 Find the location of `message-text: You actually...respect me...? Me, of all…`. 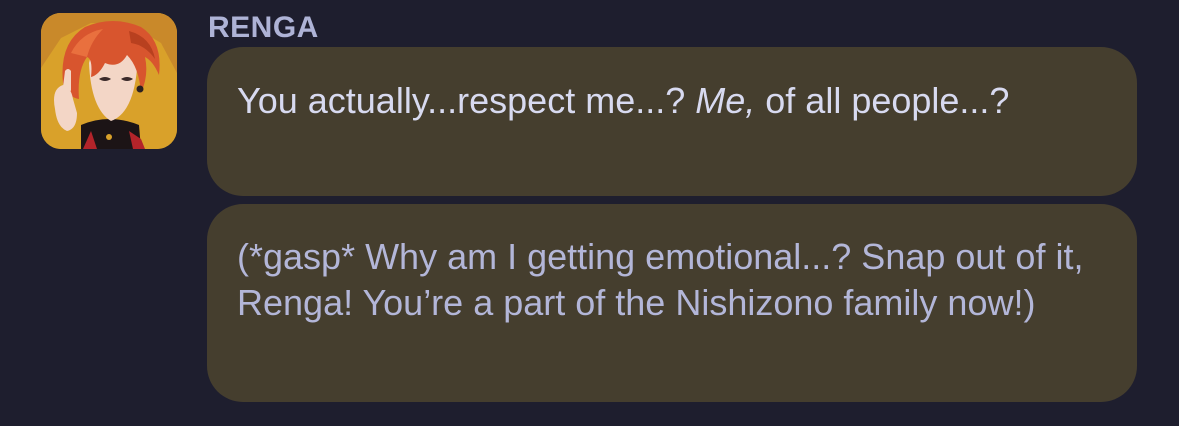

message-text: You actually...respect me...? Me, of all… is located at coordinates (672, 101).